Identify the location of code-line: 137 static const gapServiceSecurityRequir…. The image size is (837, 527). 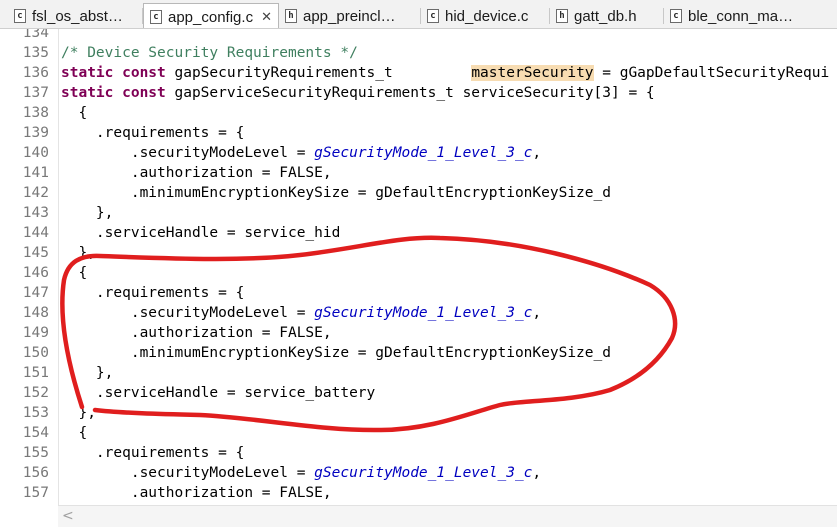
(418, 93).